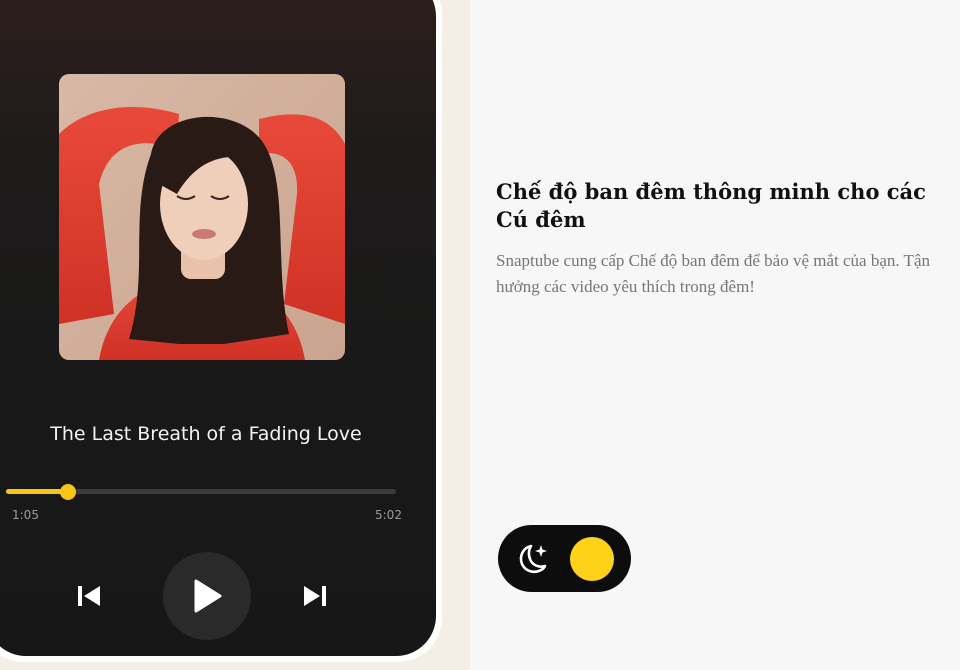  What do you see at coordinates (388, 515) in the screenshot?
I see `total-time: 5:02` at bounding box center [388, 515].